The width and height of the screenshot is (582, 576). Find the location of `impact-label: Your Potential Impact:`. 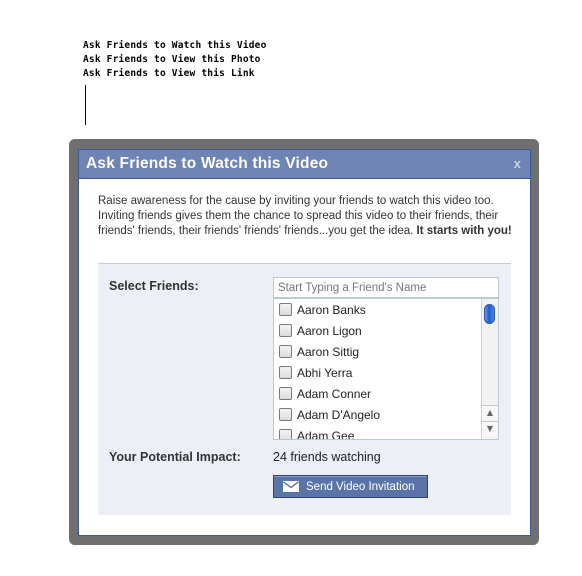

impact-label: Your Potential Impact: is located at coordinates (175, 457).